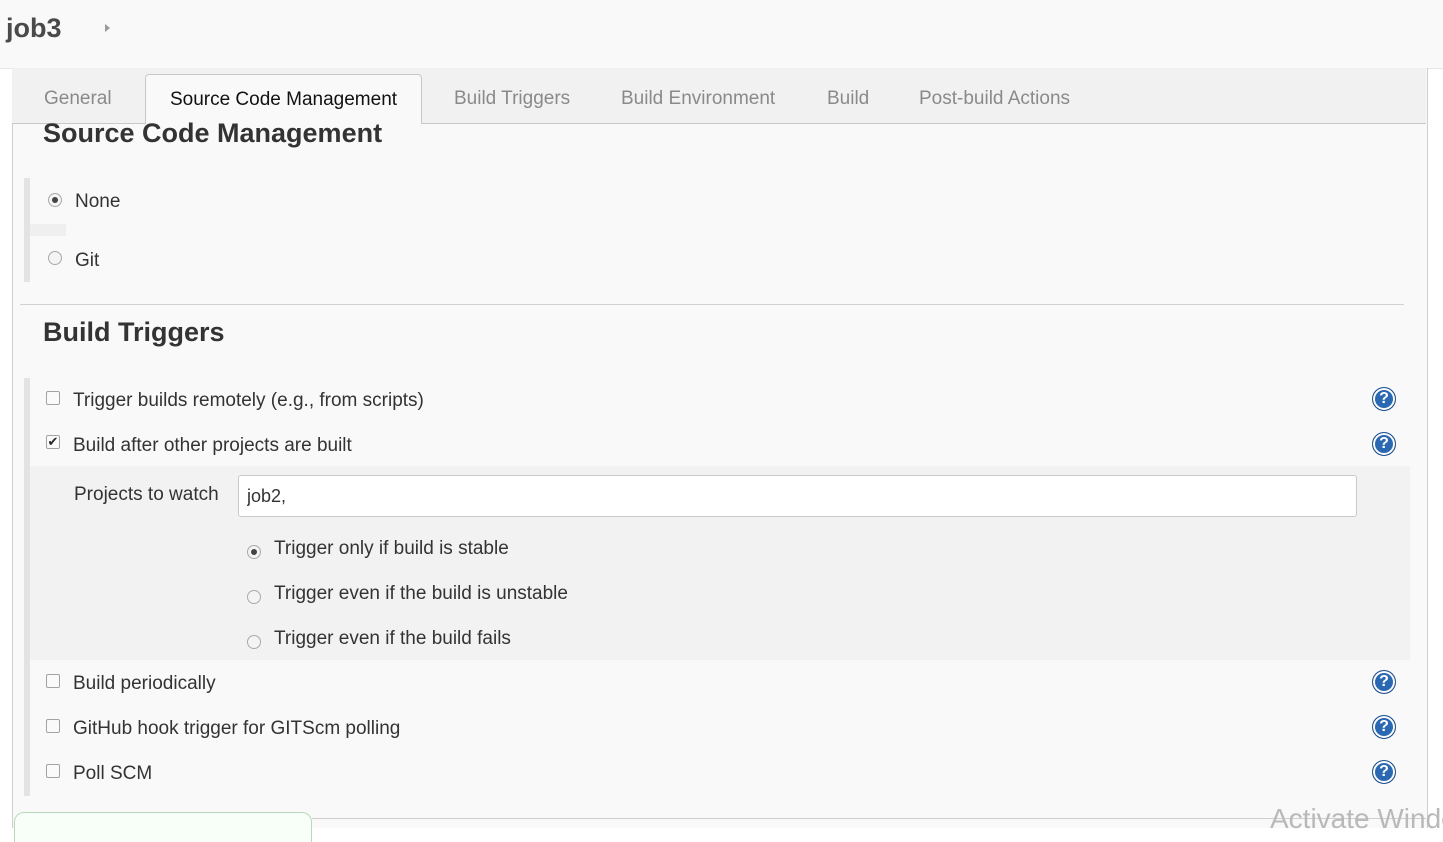 This screenshot has width=1443, height=842. I want to click on tab-source-code-management: Source Code Management, so click(283, 99).